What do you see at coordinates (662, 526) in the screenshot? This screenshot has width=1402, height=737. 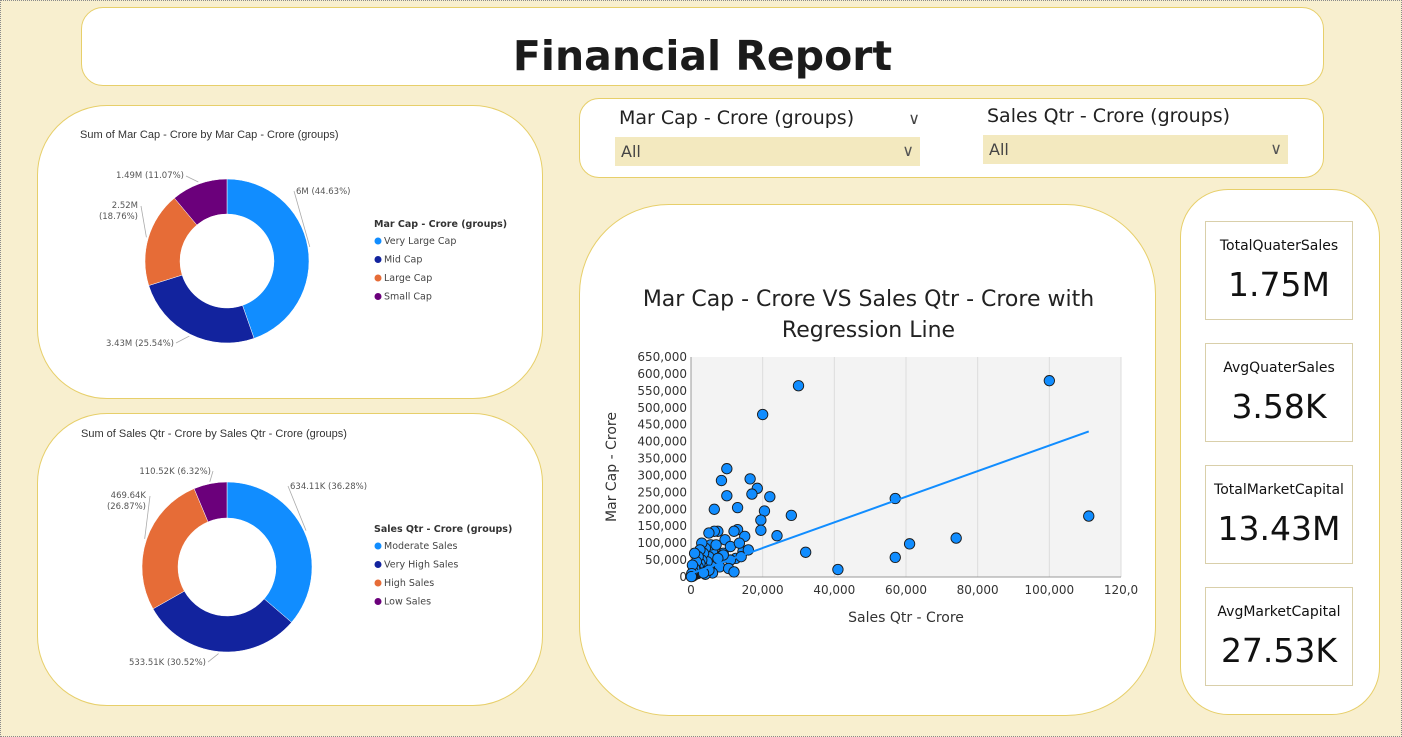 I see `y-tick-label: 150,000` at bounding box center [662, 526].